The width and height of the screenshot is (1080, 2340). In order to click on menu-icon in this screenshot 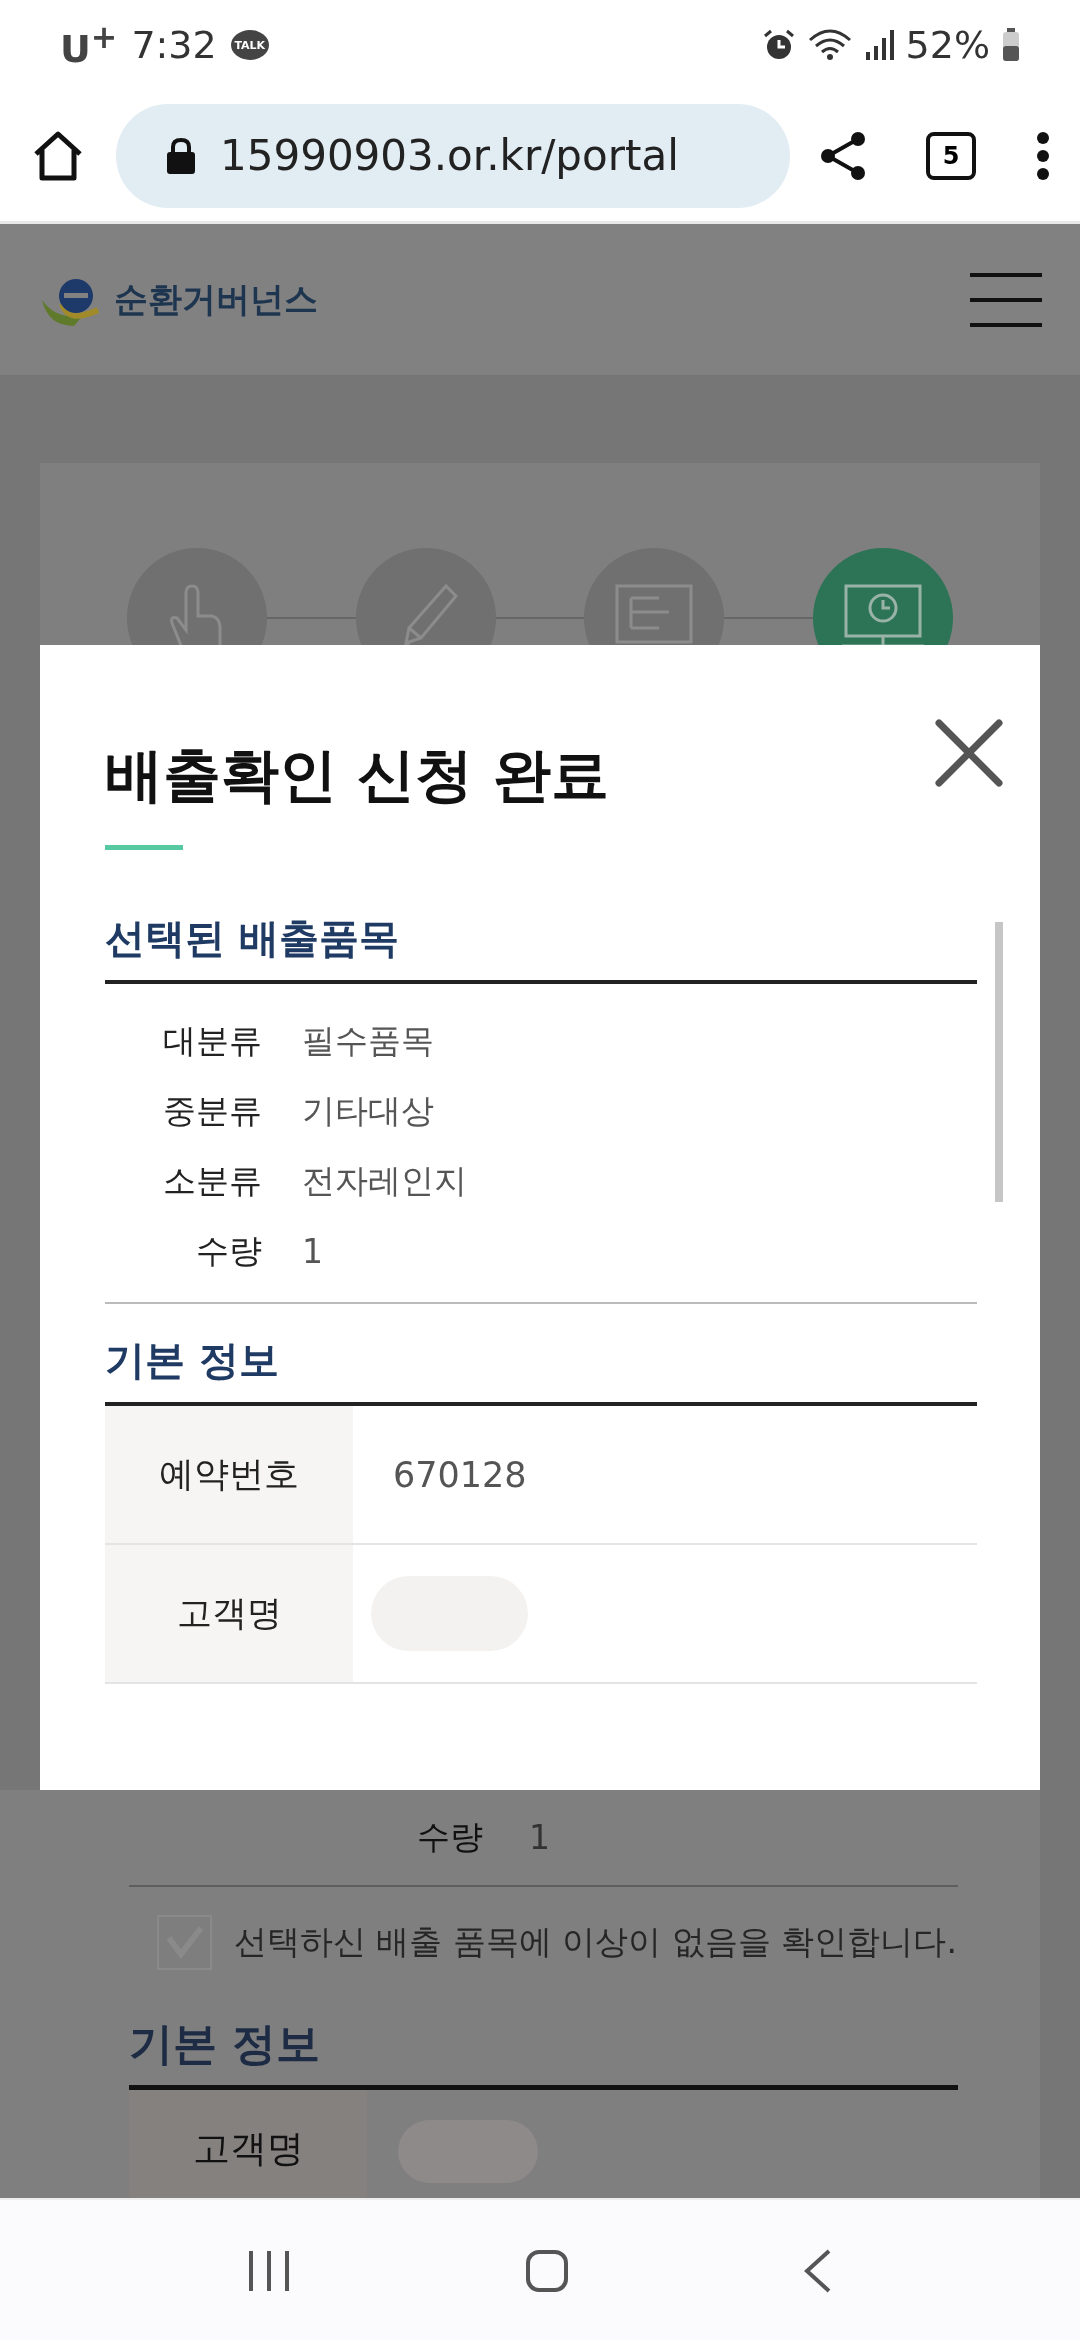, I will do `click(1006, 299)`.